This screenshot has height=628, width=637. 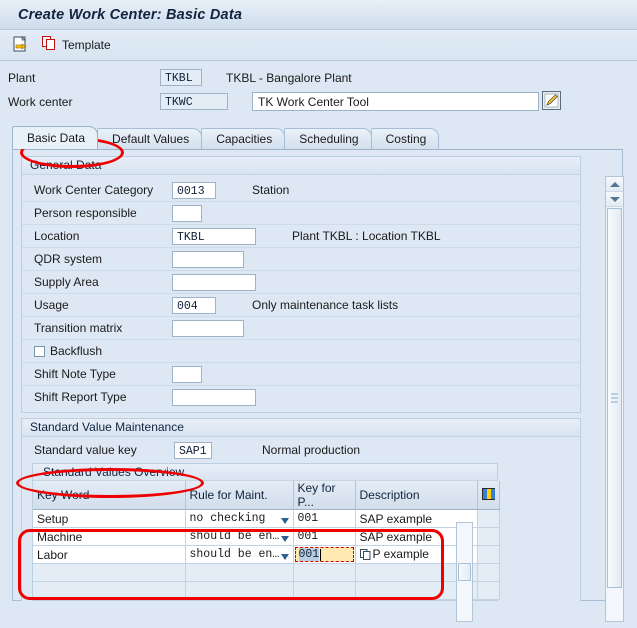 I want to click on plant-label: Plant, so click(x=22, y=77).